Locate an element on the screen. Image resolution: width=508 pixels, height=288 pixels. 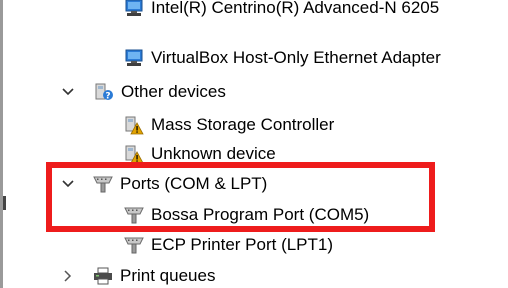
tree-category-print-queues: Print queues is located at coordinates (153, 276).